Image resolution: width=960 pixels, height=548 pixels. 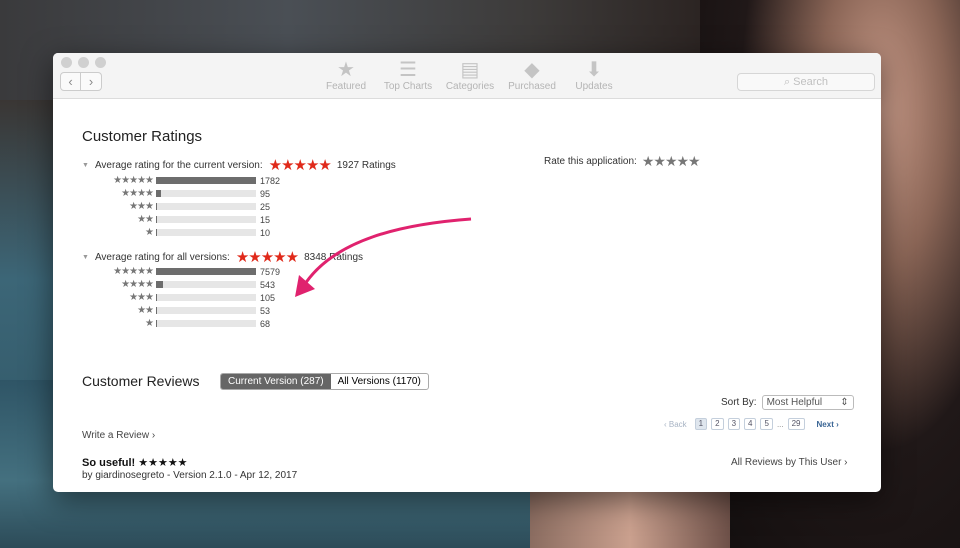 What do you see at coordinates (630, 519) in the screenshot?
I see `background-legs` at bounding box center [630, 519].